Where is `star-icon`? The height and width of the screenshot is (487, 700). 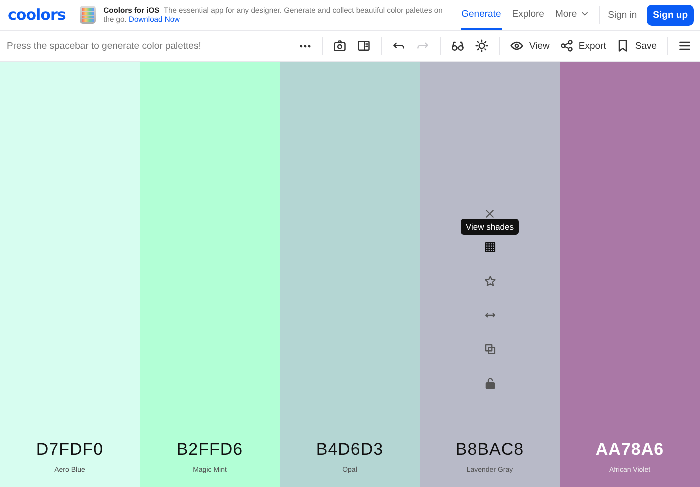
star-icon is located at coordinates (490, 281).